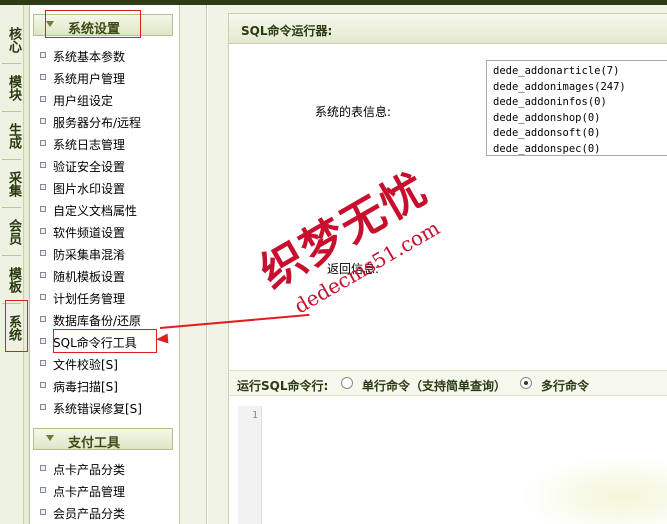  What do you see at coordinates (11, 40) in the screenshot?
I see `vtab-core: 核心` at bounding box center [11, 40].